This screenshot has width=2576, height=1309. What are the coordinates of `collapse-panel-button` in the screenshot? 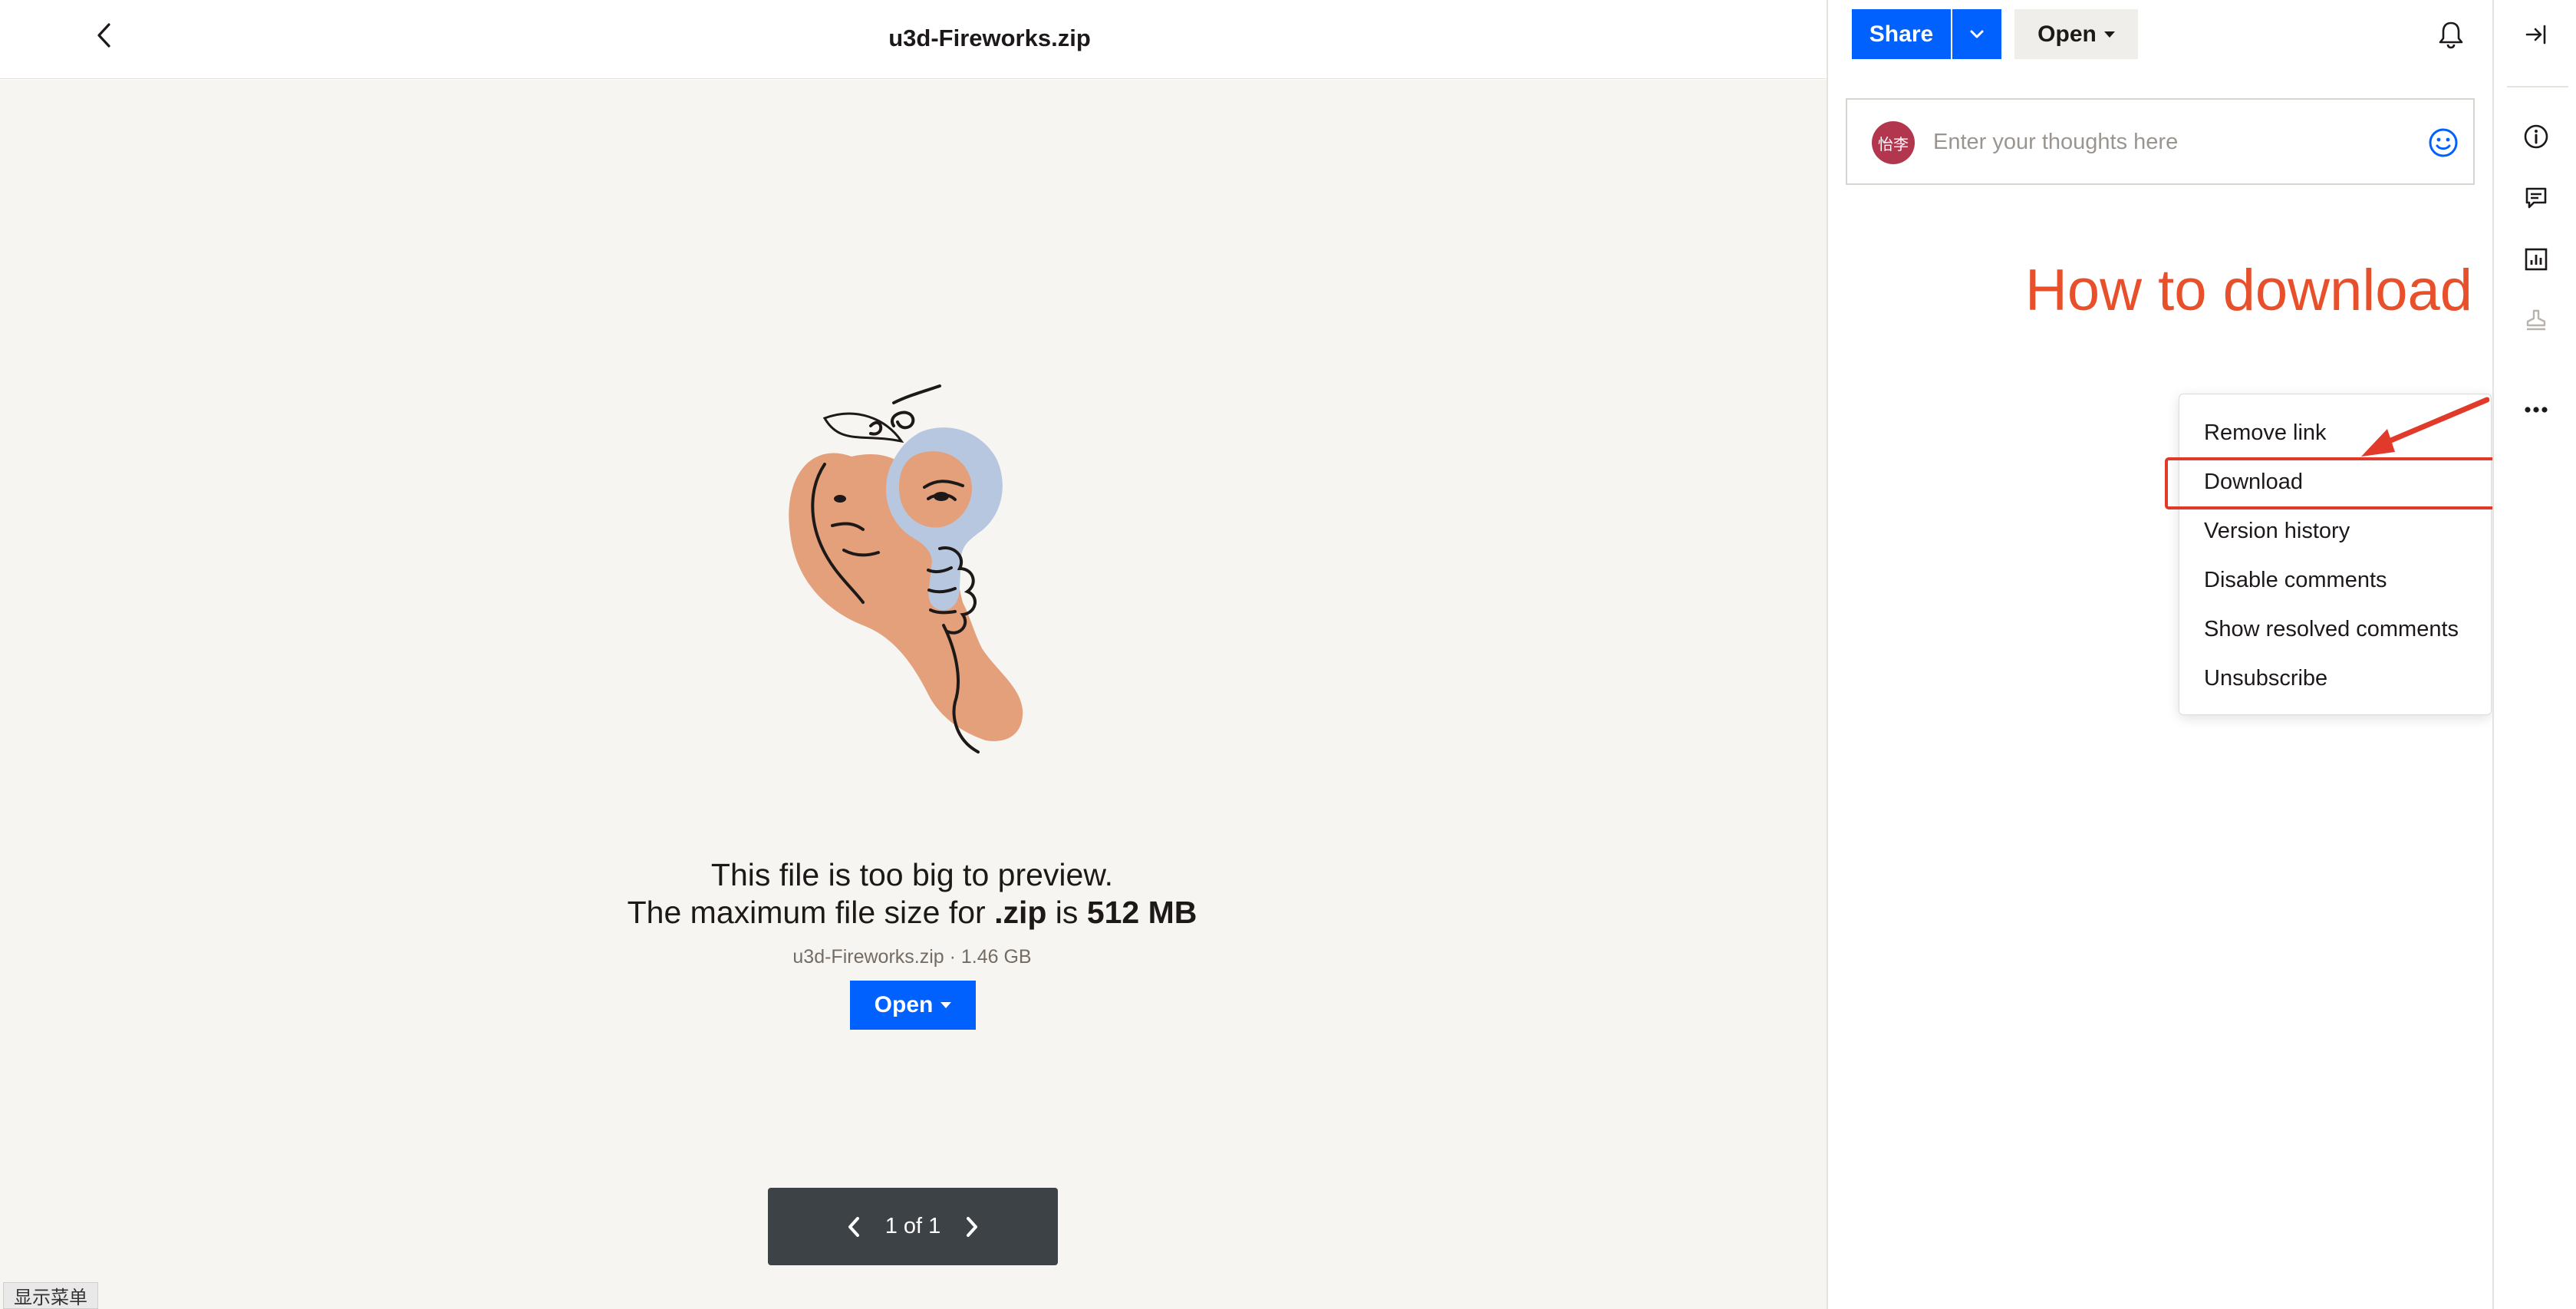 It's located at (2536, 34).